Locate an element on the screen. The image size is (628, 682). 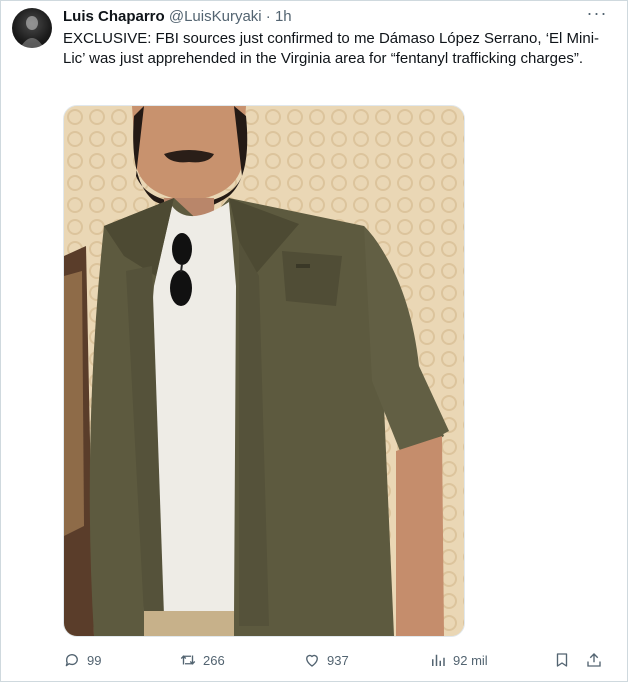
author-handle: @LuisKuryaki is located at coordinates (215, 16).